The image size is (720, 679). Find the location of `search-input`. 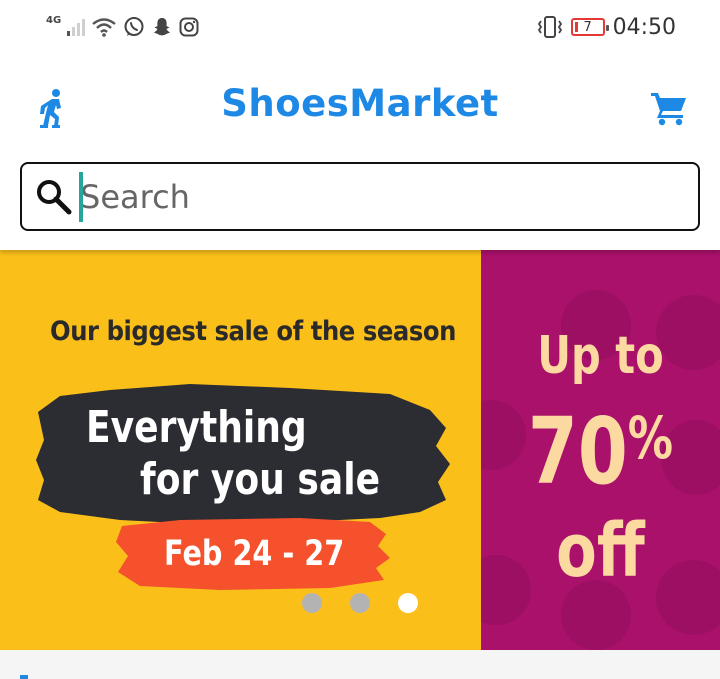

search-input is located at coordinates (380, 197).